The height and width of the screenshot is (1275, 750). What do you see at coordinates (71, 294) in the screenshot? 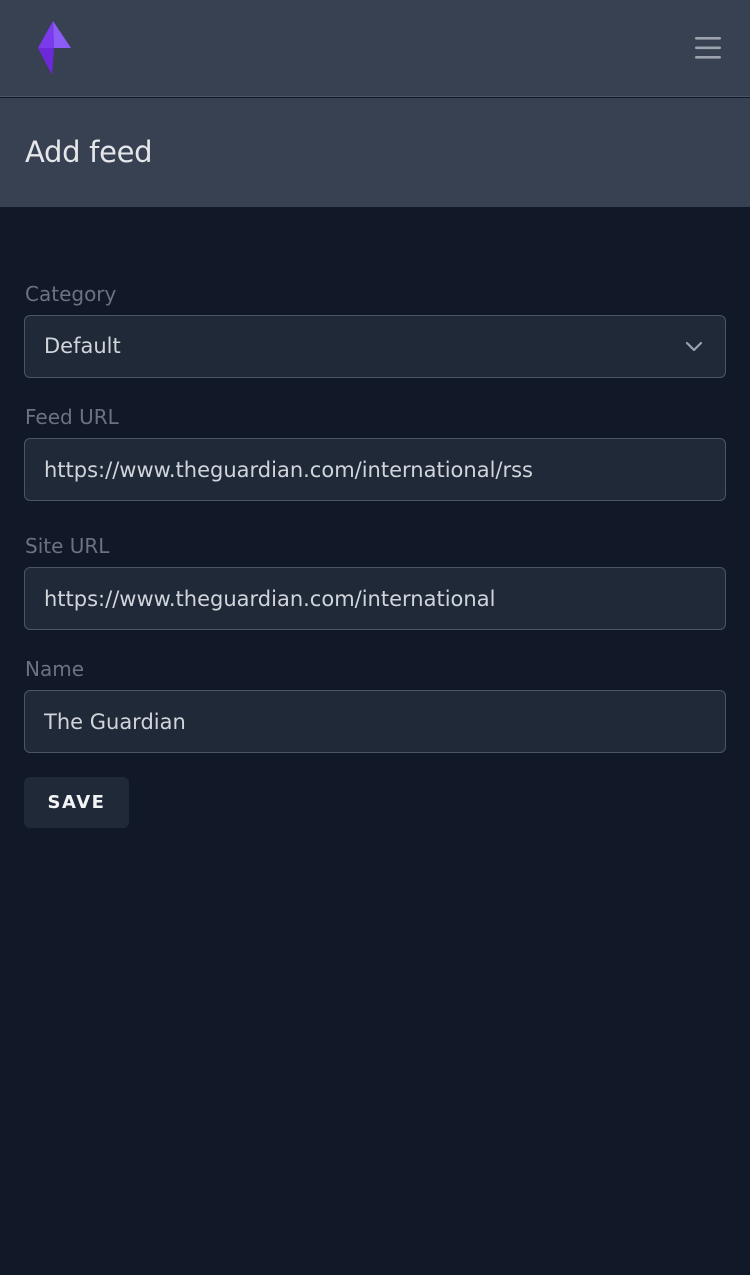
I see `category-label: Category` at bounding box center [71, 294].